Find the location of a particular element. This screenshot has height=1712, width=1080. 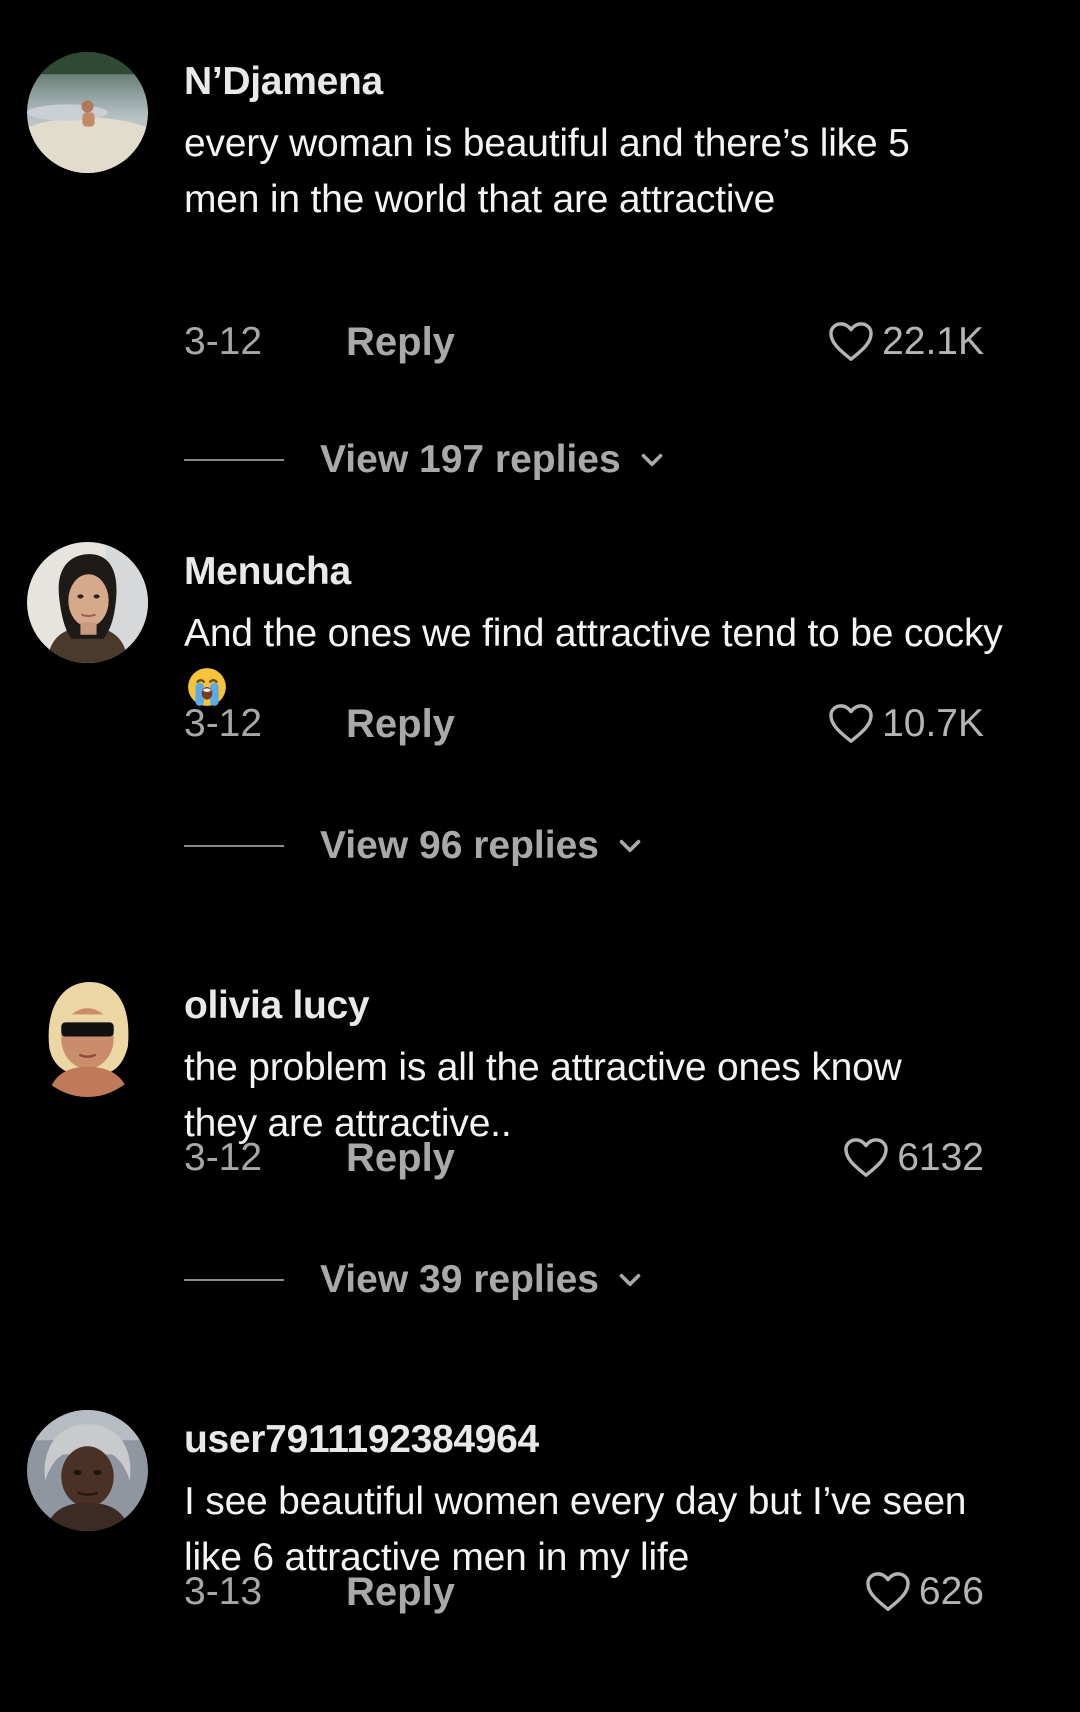

like-count: 10.7K is located at coordinates (933, 723).